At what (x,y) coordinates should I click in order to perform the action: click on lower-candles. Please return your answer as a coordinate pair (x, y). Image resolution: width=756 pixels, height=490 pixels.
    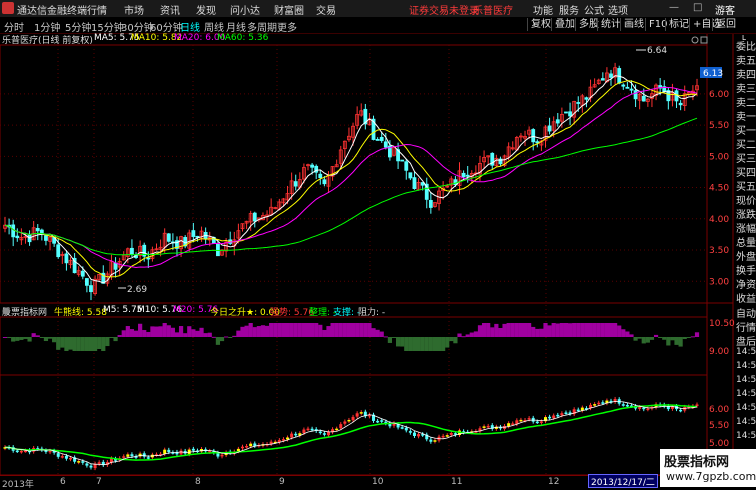
    Looking at the image, I should click on (351, 433).